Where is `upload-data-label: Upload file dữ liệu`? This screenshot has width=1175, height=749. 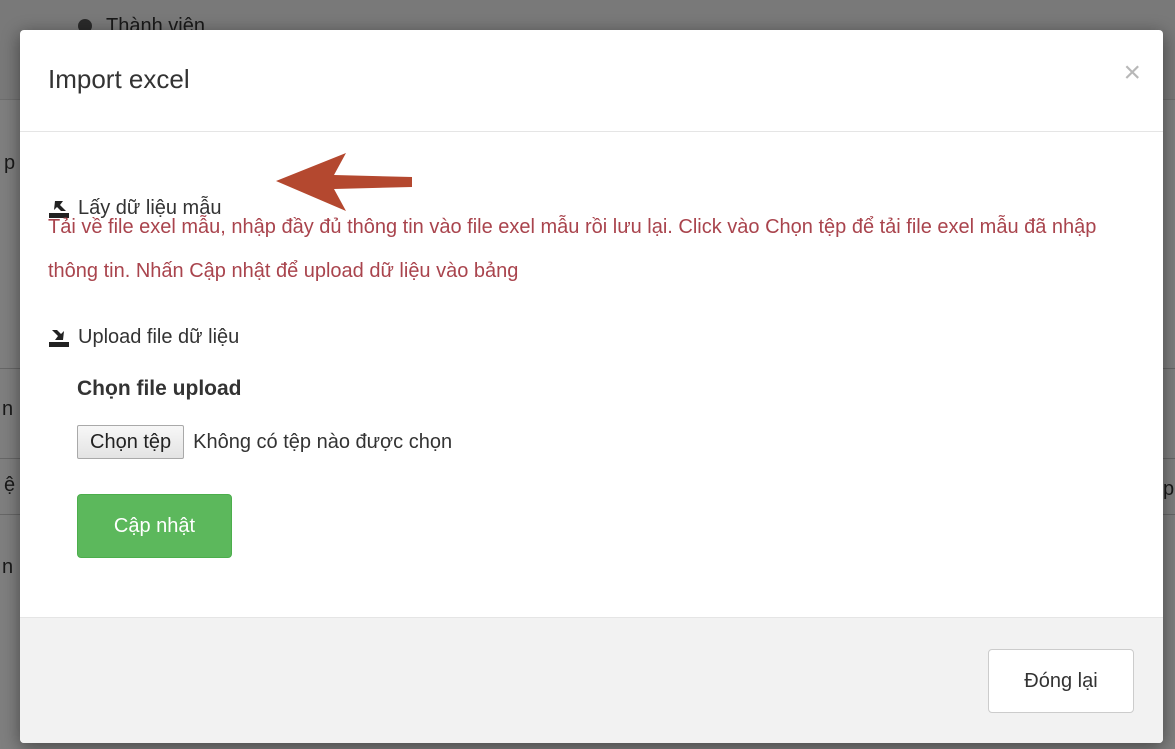 upload-data-label: Upload file dữ liệu is located at coordinates (159, 337).